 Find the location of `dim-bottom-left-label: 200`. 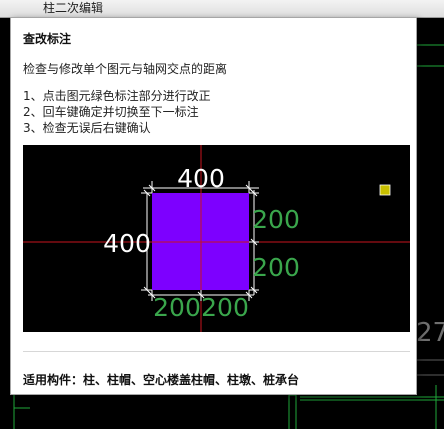

dim-bottom-left-label: 200 is located at coordinates (177, 307).